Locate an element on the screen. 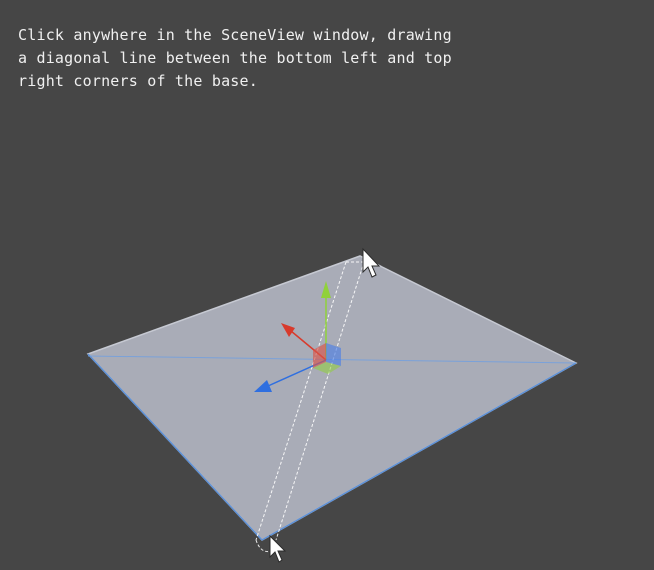 Image resolution: width=654 pixels, height=570 pixels. cursor-start-icon is located at coordinates (278, 548).